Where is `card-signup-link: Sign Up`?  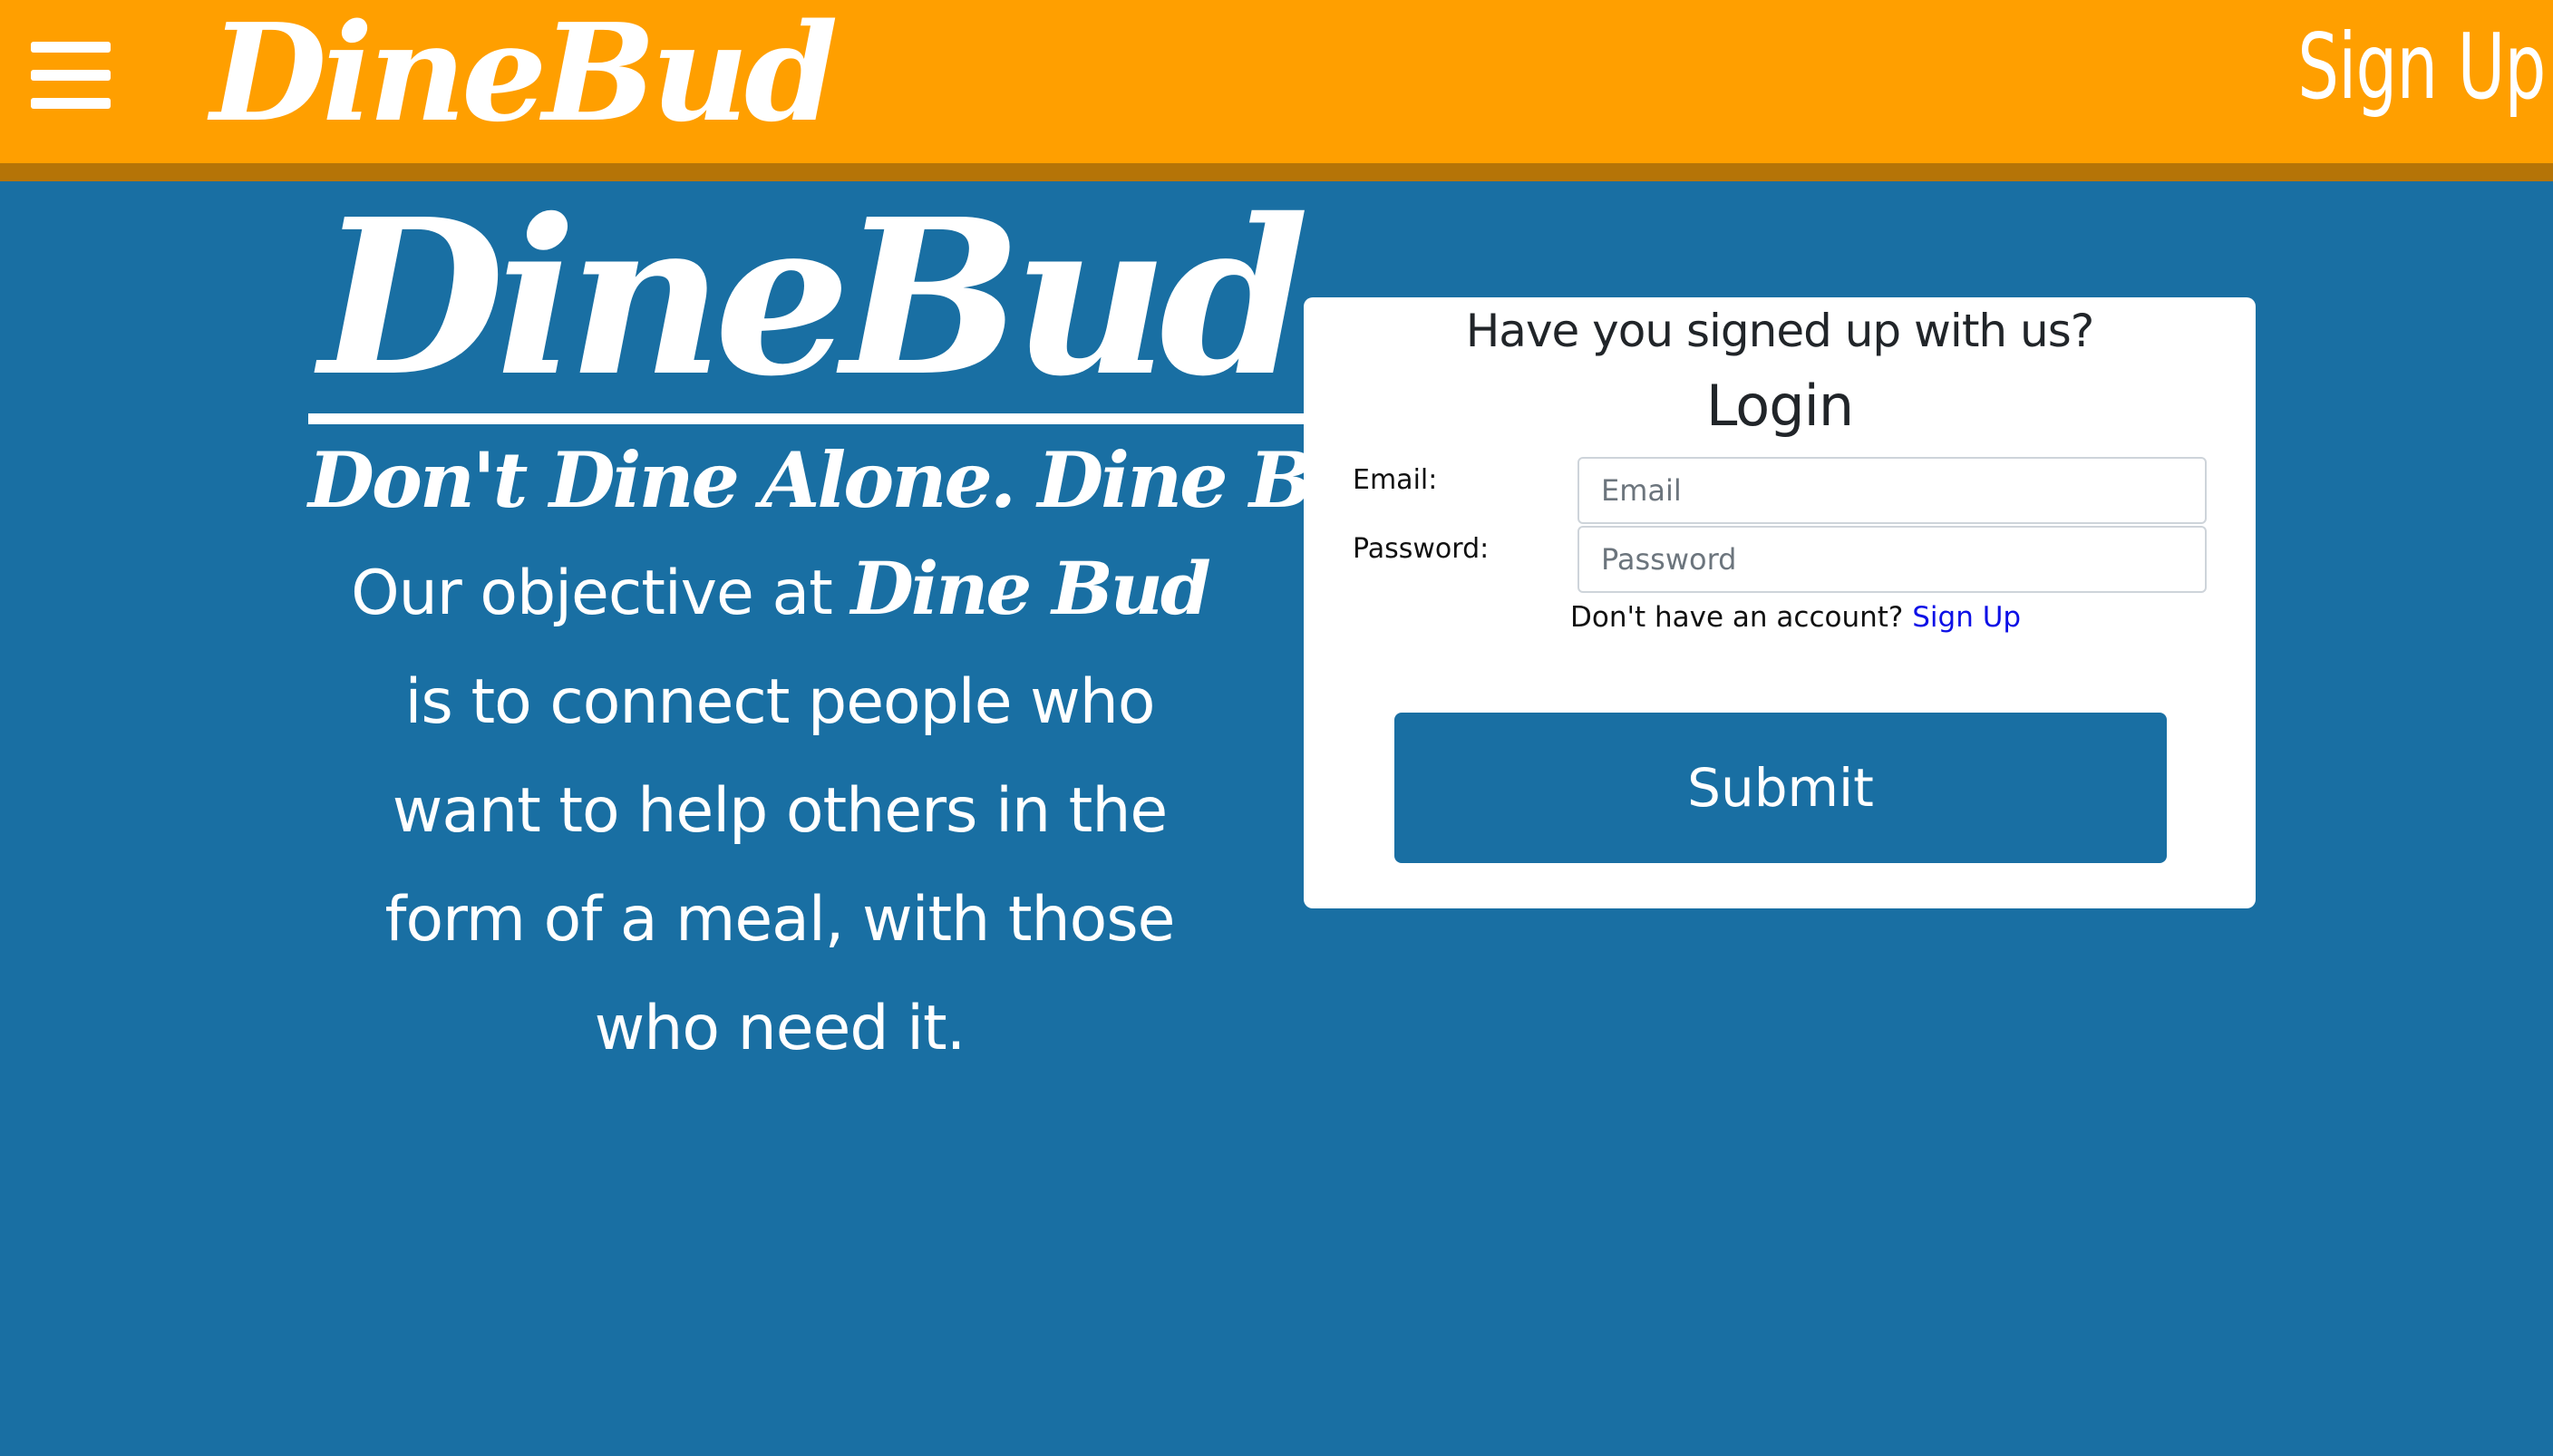 card-signup-link: Sign Up is located at coordinates (1967, 617).